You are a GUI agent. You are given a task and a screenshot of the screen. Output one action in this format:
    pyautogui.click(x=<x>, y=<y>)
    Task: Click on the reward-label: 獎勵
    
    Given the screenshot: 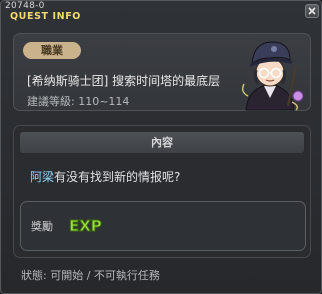 What is the action you would take?
    pyautogui.click(x=42, y=226)
    